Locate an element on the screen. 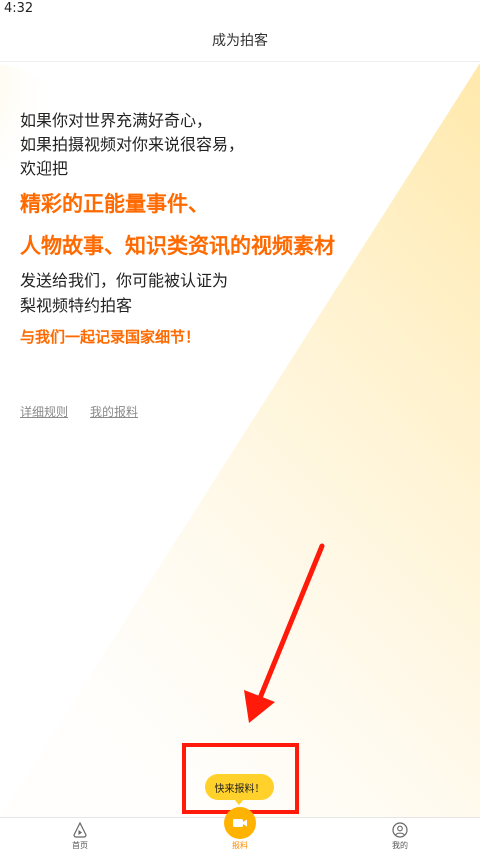 The height and width of the screenshot is (853, 480). my-reports-link: 我的报料 is located at coordinates (114, 411).